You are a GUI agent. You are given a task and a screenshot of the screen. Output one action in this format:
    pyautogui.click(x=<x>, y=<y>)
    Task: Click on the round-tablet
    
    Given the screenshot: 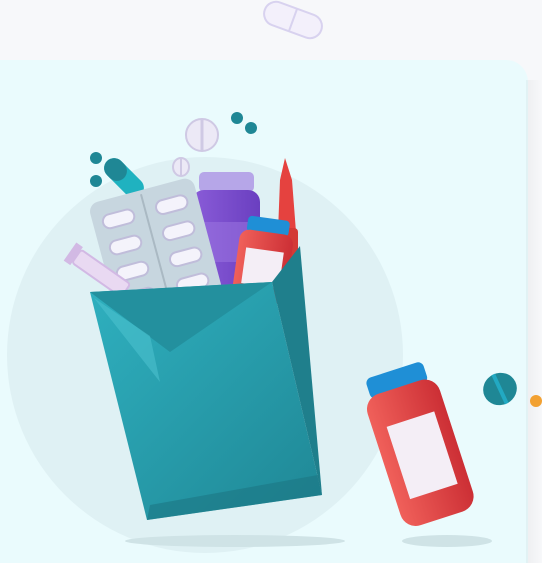 What is the action you would take?
    pyautogui.click(x=202, y=135)
    